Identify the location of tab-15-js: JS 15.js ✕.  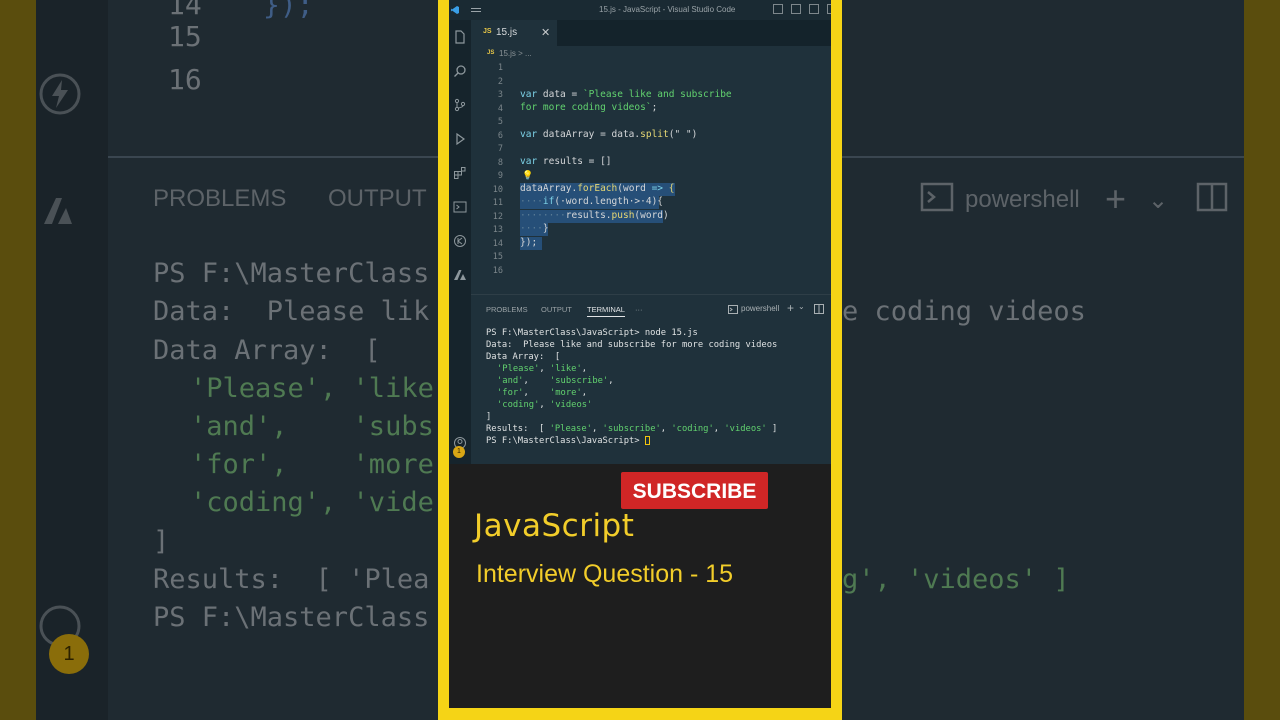
(514, 33).